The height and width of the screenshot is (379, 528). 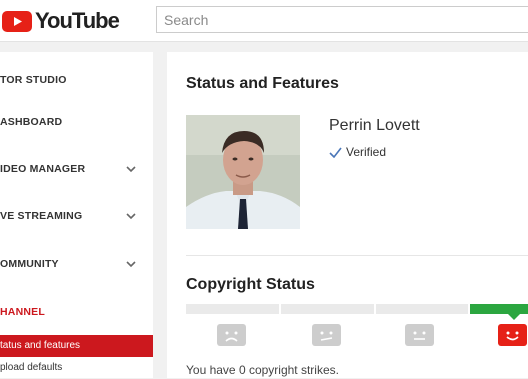 I want to click on copyright-strikes-text: You have 0 copyright strikes., so click(x=262, y=370).